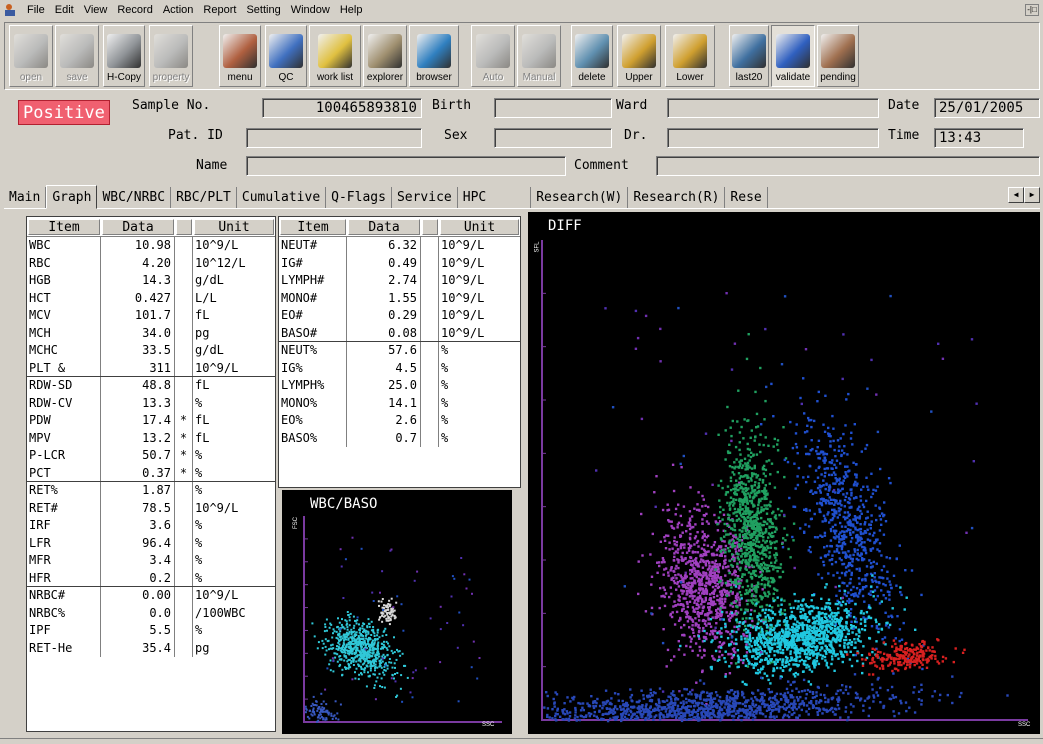 The height and width of the screenshot is (744, 1043). I want to click on menu-action: Action, so click(178, 10).